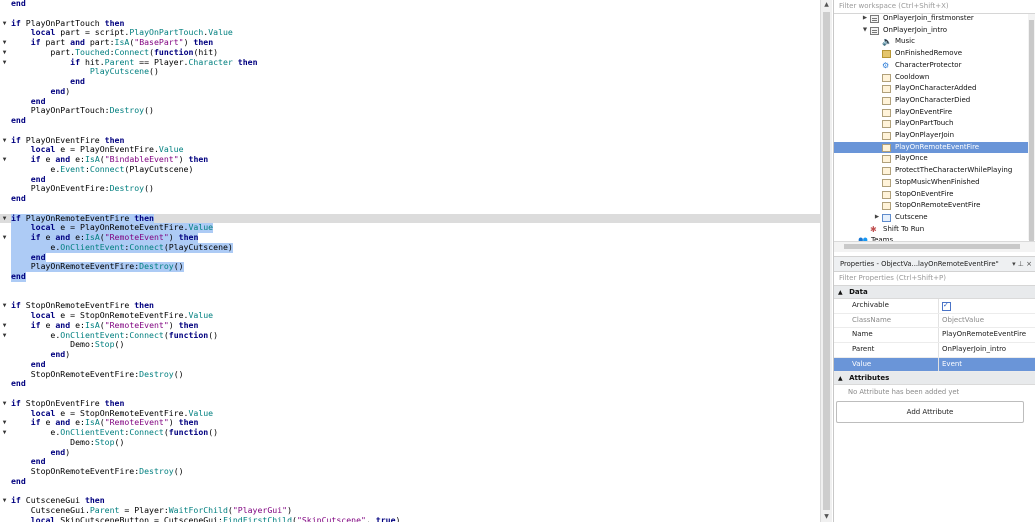 The width and height of the screenshot is (1035, 522). Describe the element at coordinates (931, 230) in the screenshot. I see `explorer-item: ✱ Shift To Run` at that location.